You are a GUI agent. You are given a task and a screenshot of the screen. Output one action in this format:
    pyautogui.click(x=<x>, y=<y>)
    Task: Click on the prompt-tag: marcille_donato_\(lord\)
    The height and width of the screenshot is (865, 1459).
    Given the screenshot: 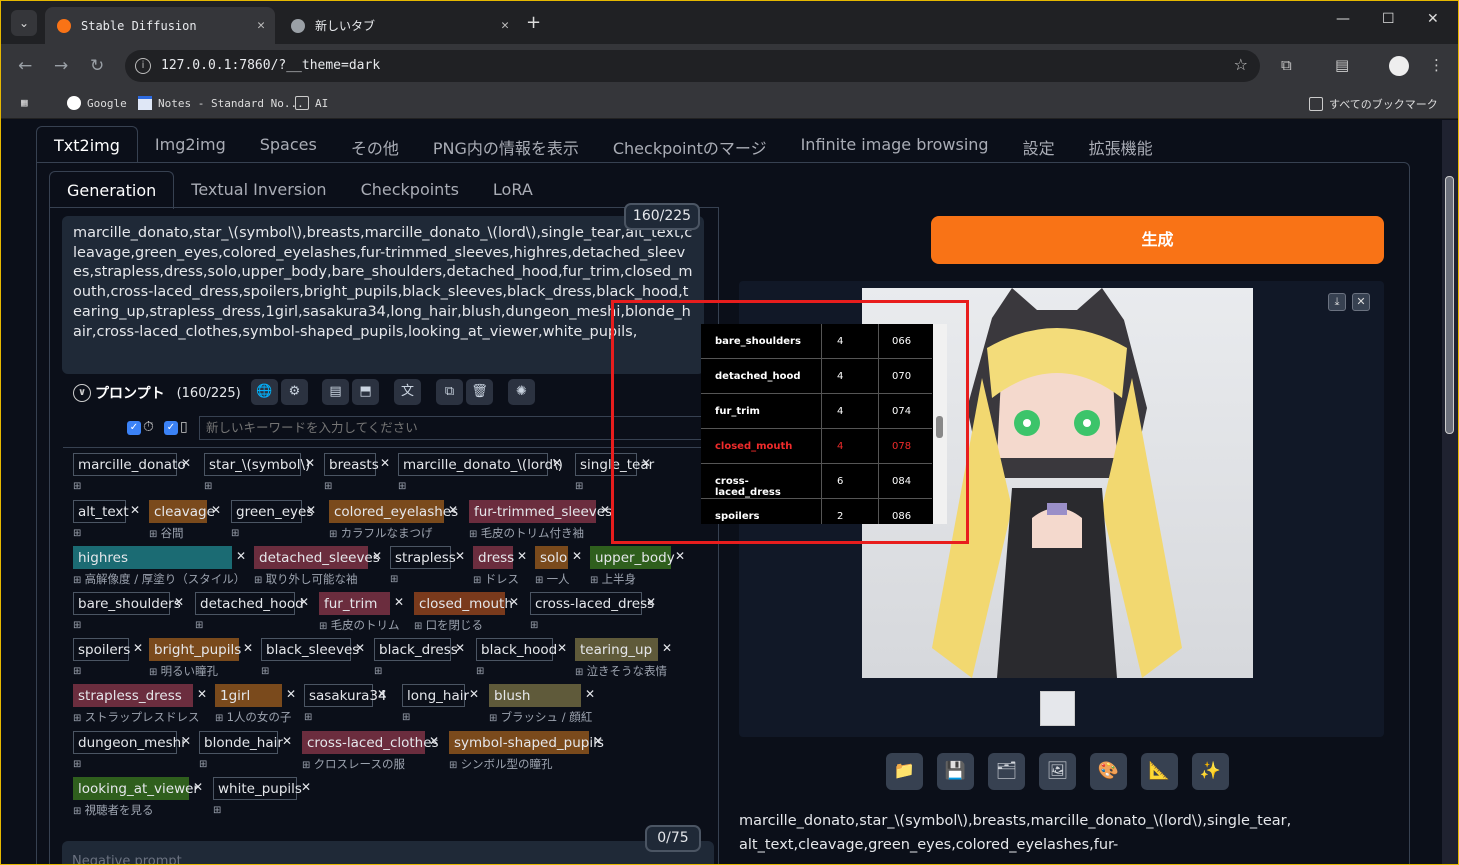 What is the action you would take?
    pyautogui.click(x=480, y=464)
    